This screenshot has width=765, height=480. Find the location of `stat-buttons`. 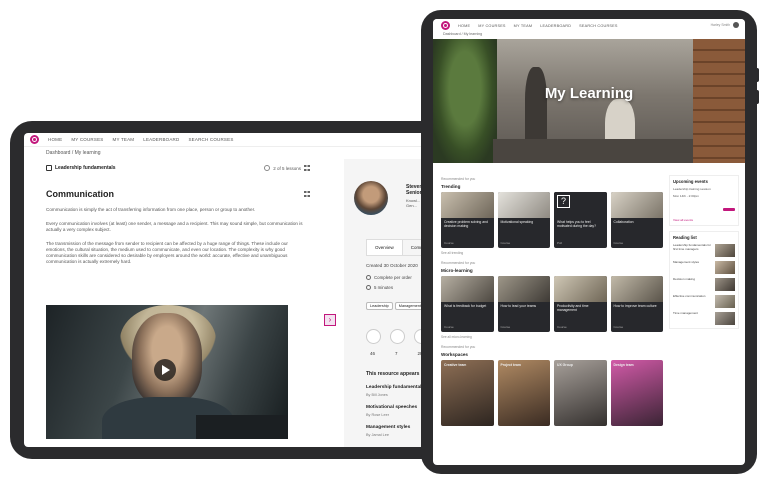

stat-buttons is located at coordinates (397, 336).